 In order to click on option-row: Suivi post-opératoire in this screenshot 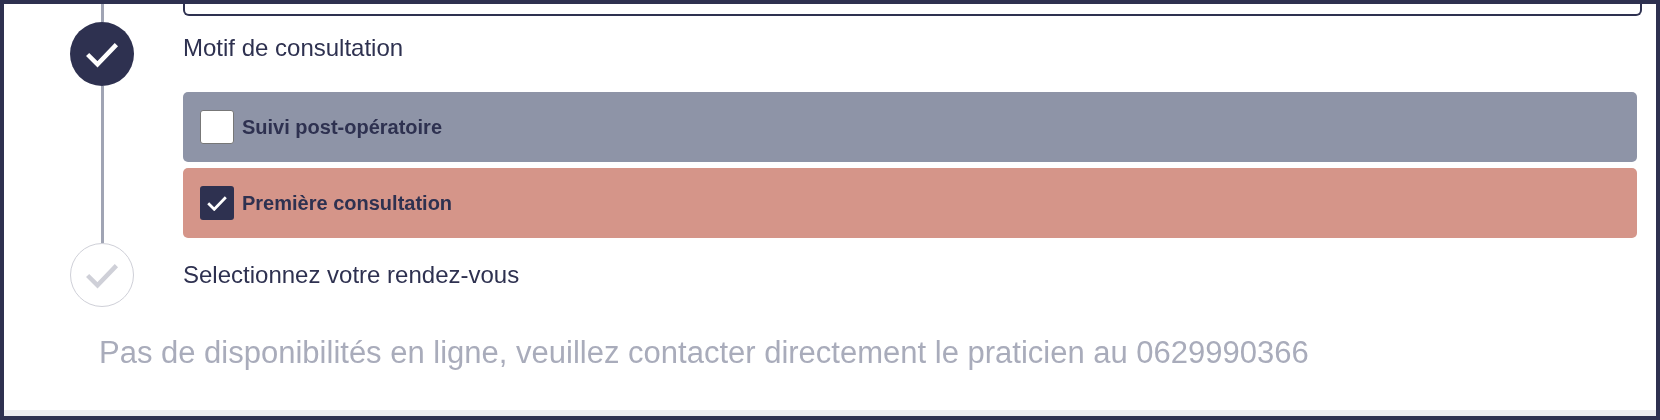, I will do `click(910, 127)`.